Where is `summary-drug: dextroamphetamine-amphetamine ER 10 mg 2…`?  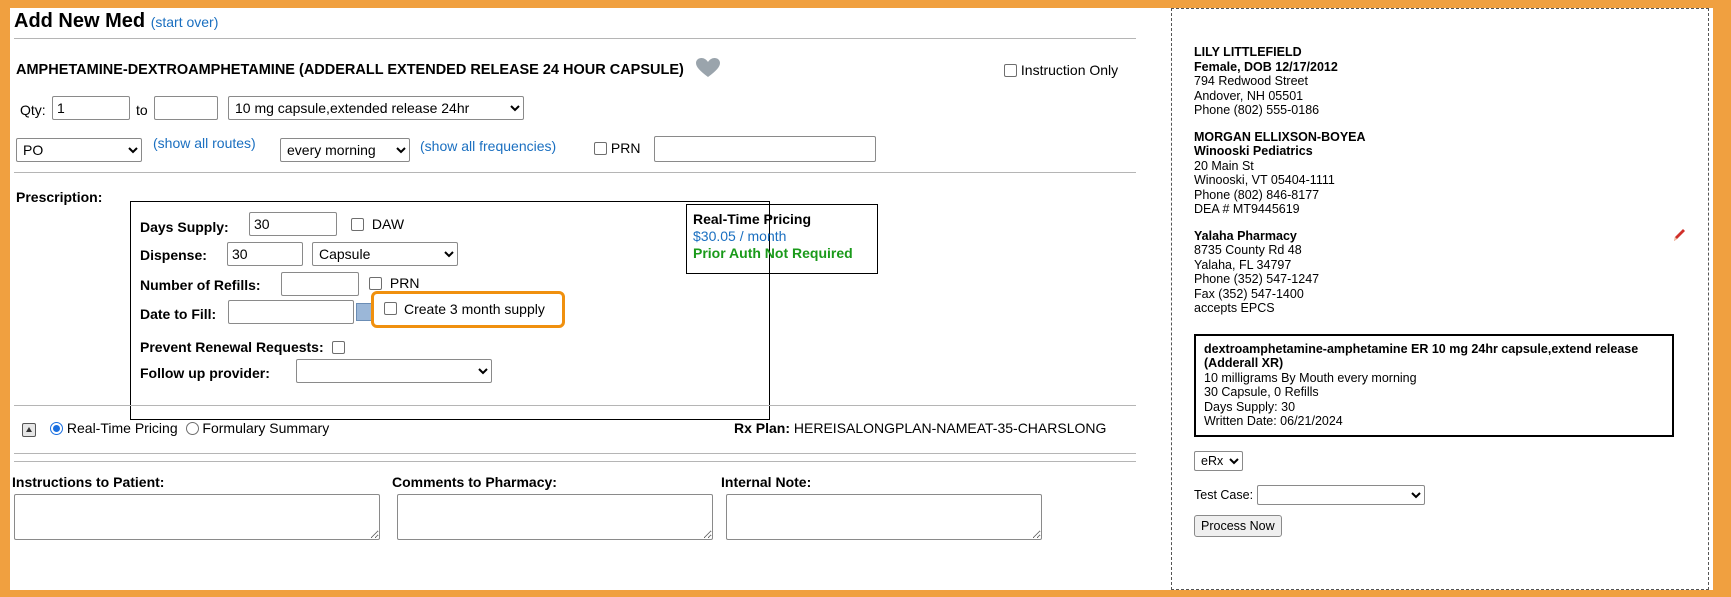 summary-drug: dextroamphetamine-amphetamine ER 10 mg 2… is located at coordinates (1421, 356).